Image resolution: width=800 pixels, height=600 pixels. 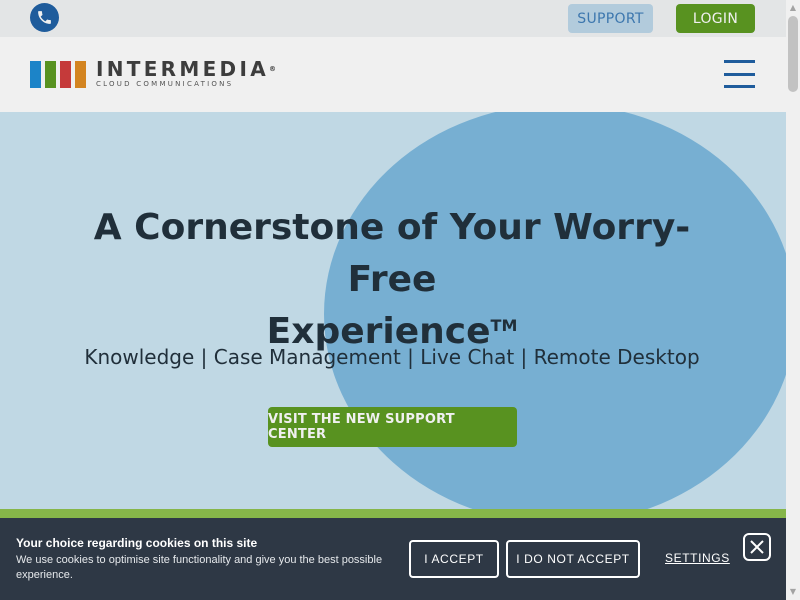 I want to click on logo-bar-orange, so click(x=80, y=74).